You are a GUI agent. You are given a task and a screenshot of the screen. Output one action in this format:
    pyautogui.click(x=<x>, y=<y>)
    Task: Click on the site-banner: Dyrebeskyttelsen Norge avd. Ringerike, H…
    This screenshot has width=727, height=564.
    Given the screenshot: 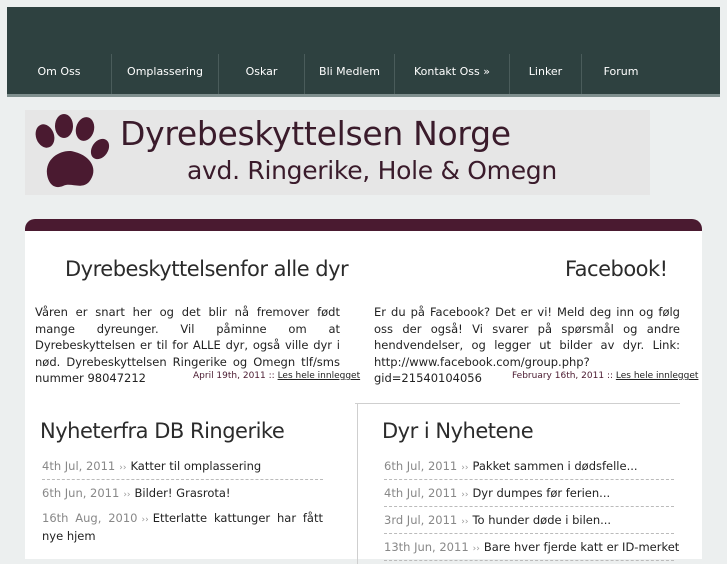 What is the action you would take?
    pyautogui.click(x=337, y=152)
    